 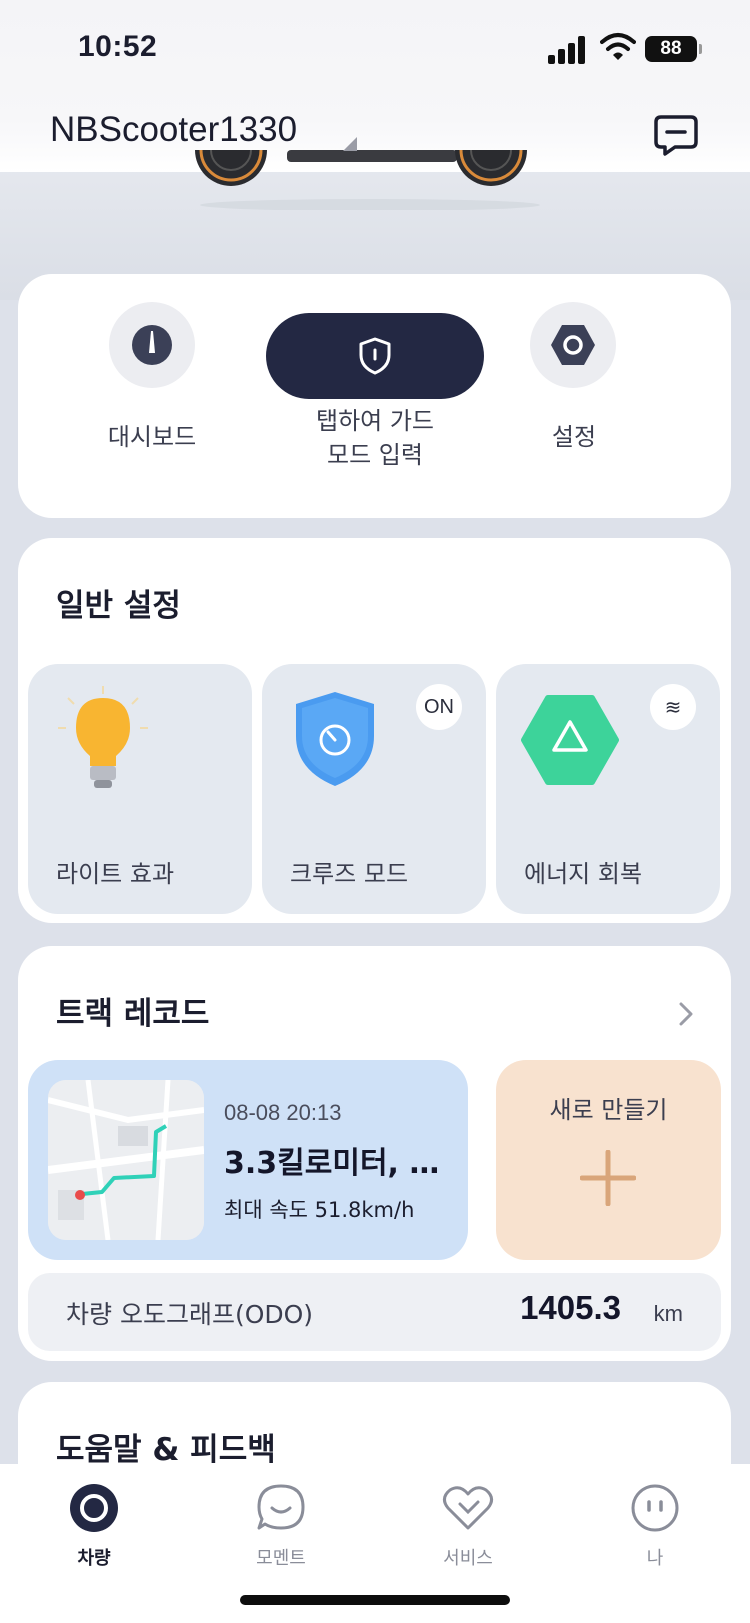 I want to click on dashboard-gauge-icon, so click(x=152, y=345).